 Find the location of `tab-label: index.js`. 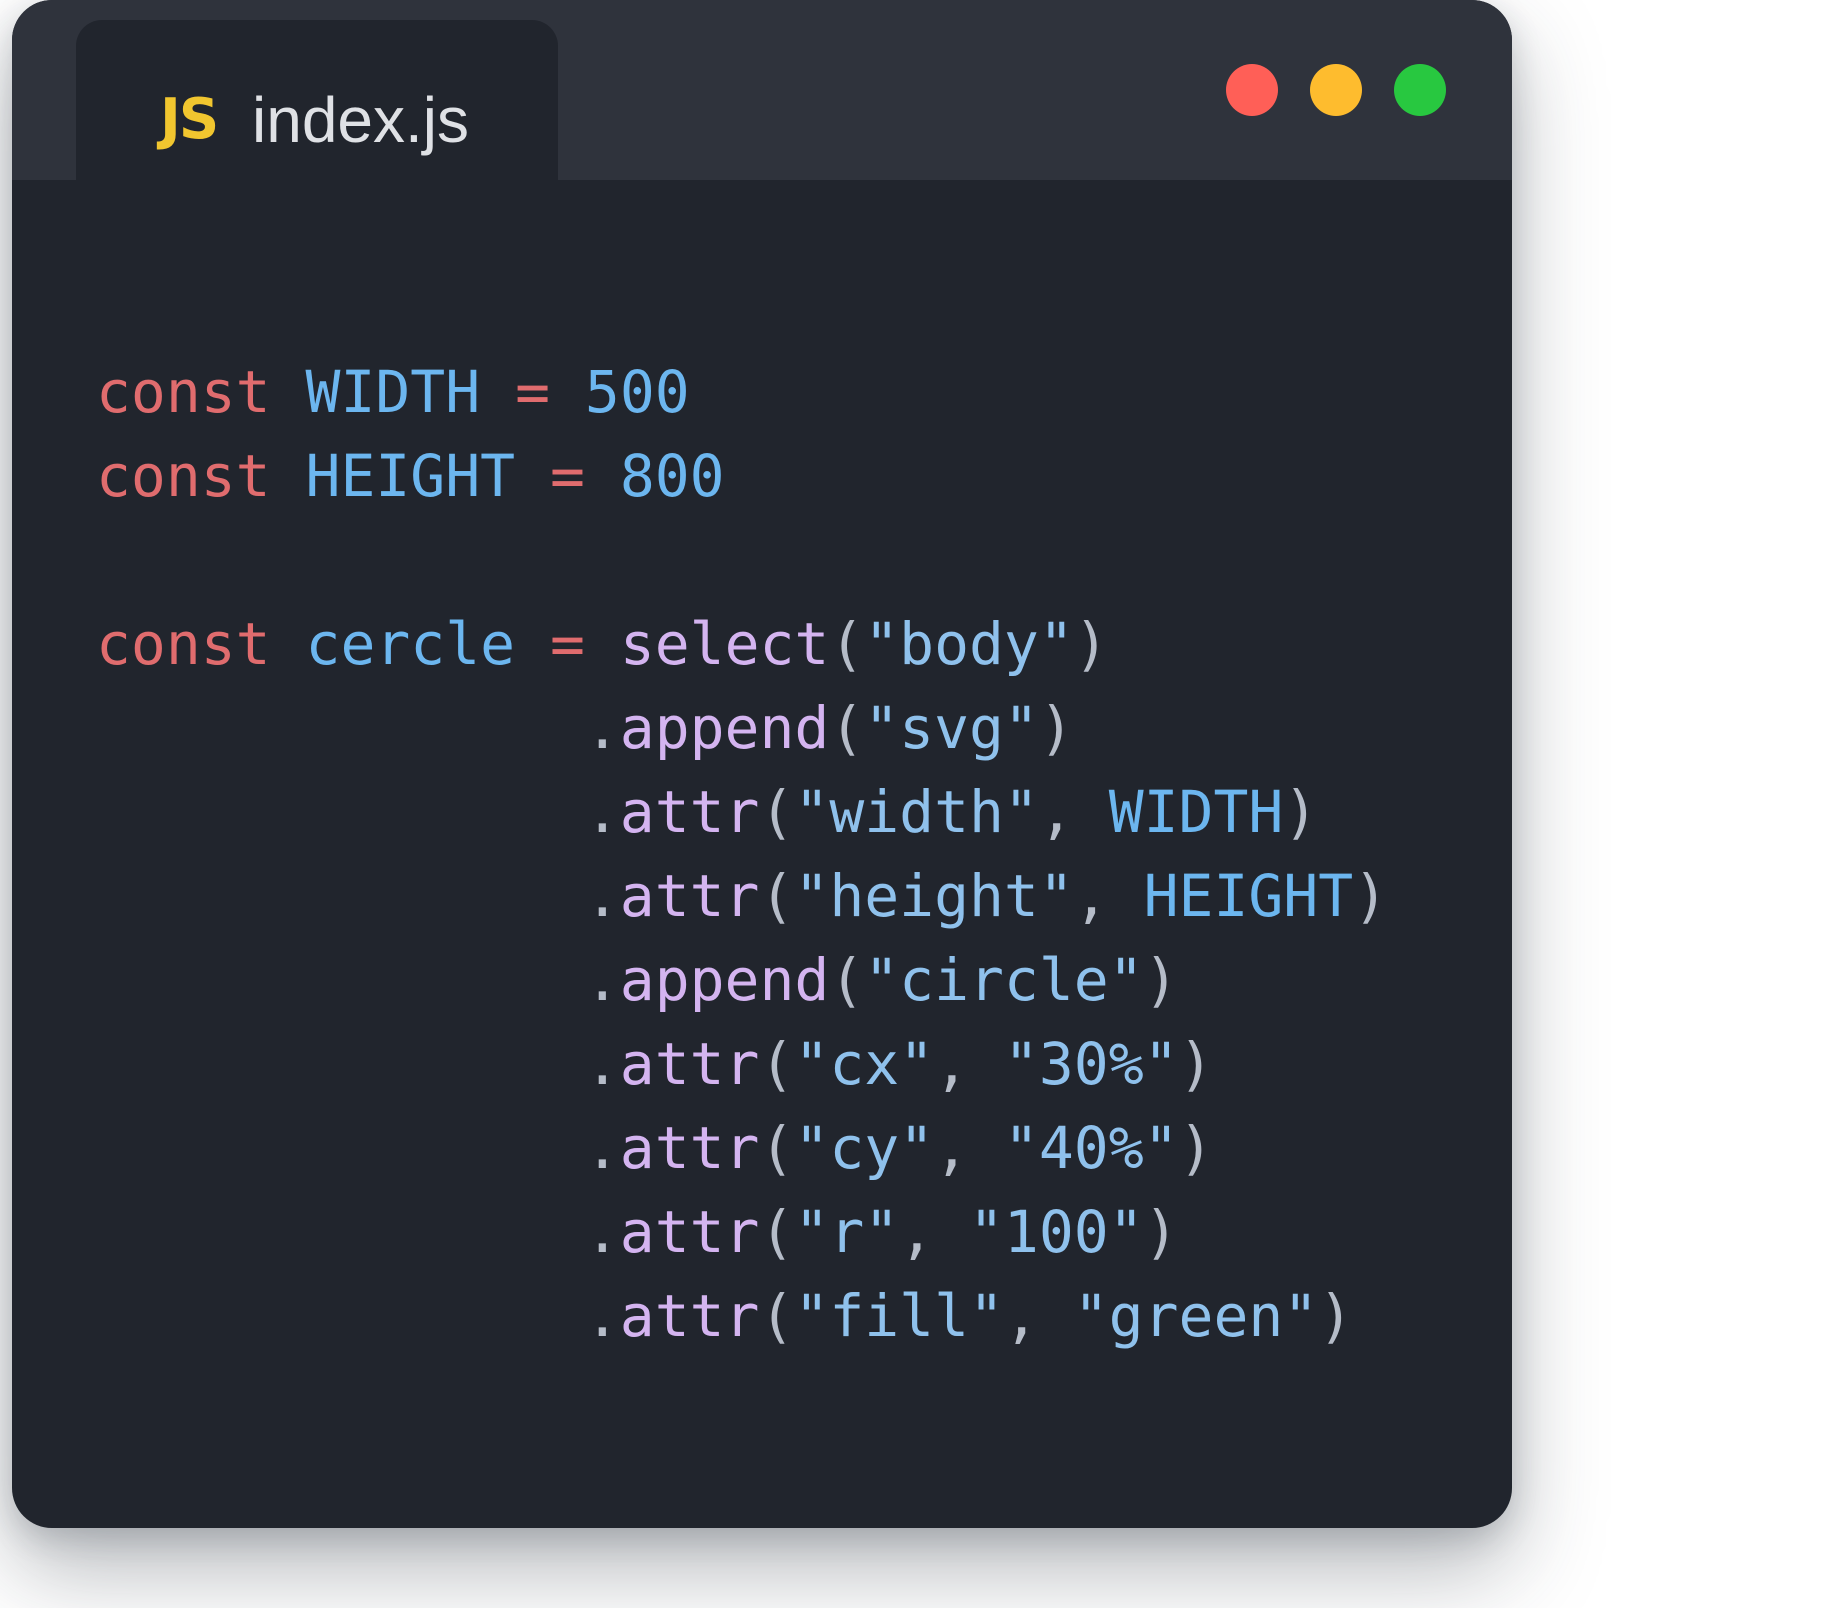

tab-label: index.js is located at coordinates (360, 120).